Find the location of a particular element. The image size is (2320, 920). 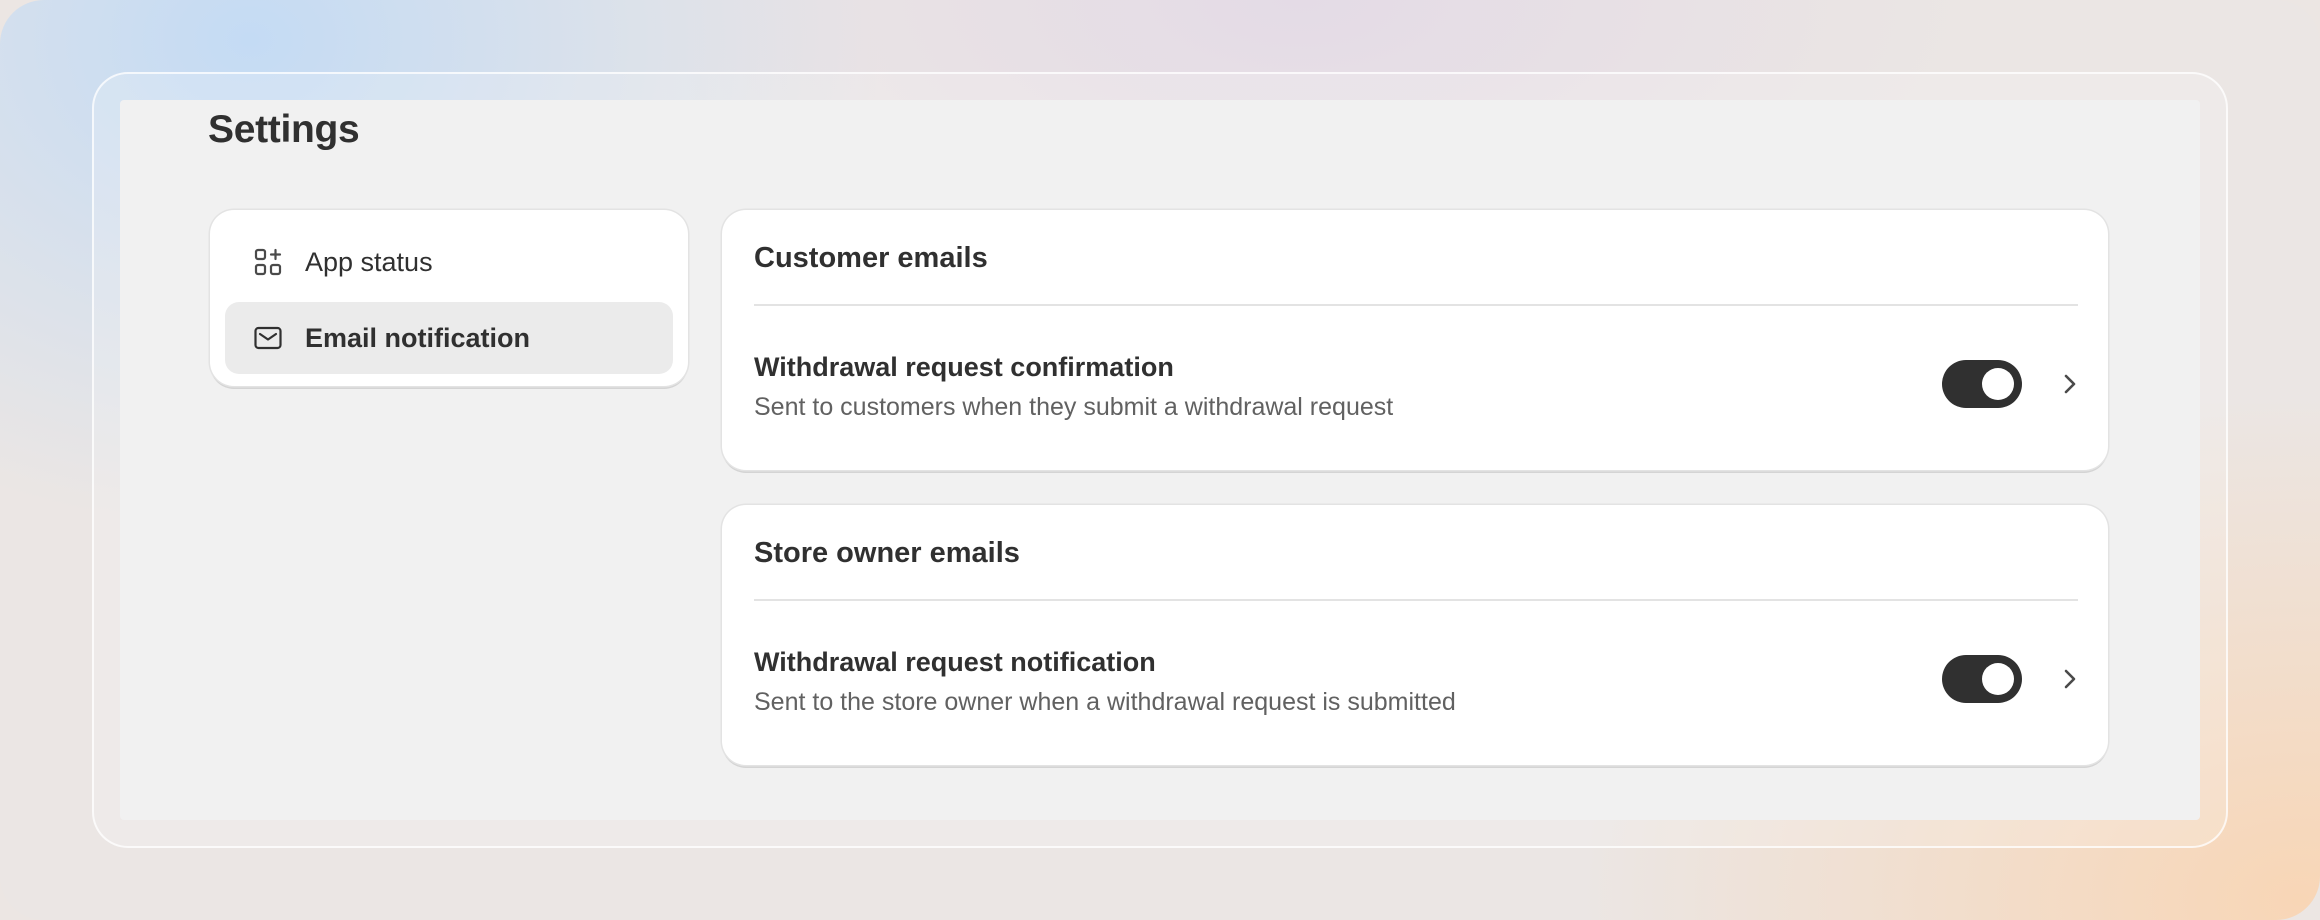

withdrawal-notification-toggle is located at coordinates (1982, 679).